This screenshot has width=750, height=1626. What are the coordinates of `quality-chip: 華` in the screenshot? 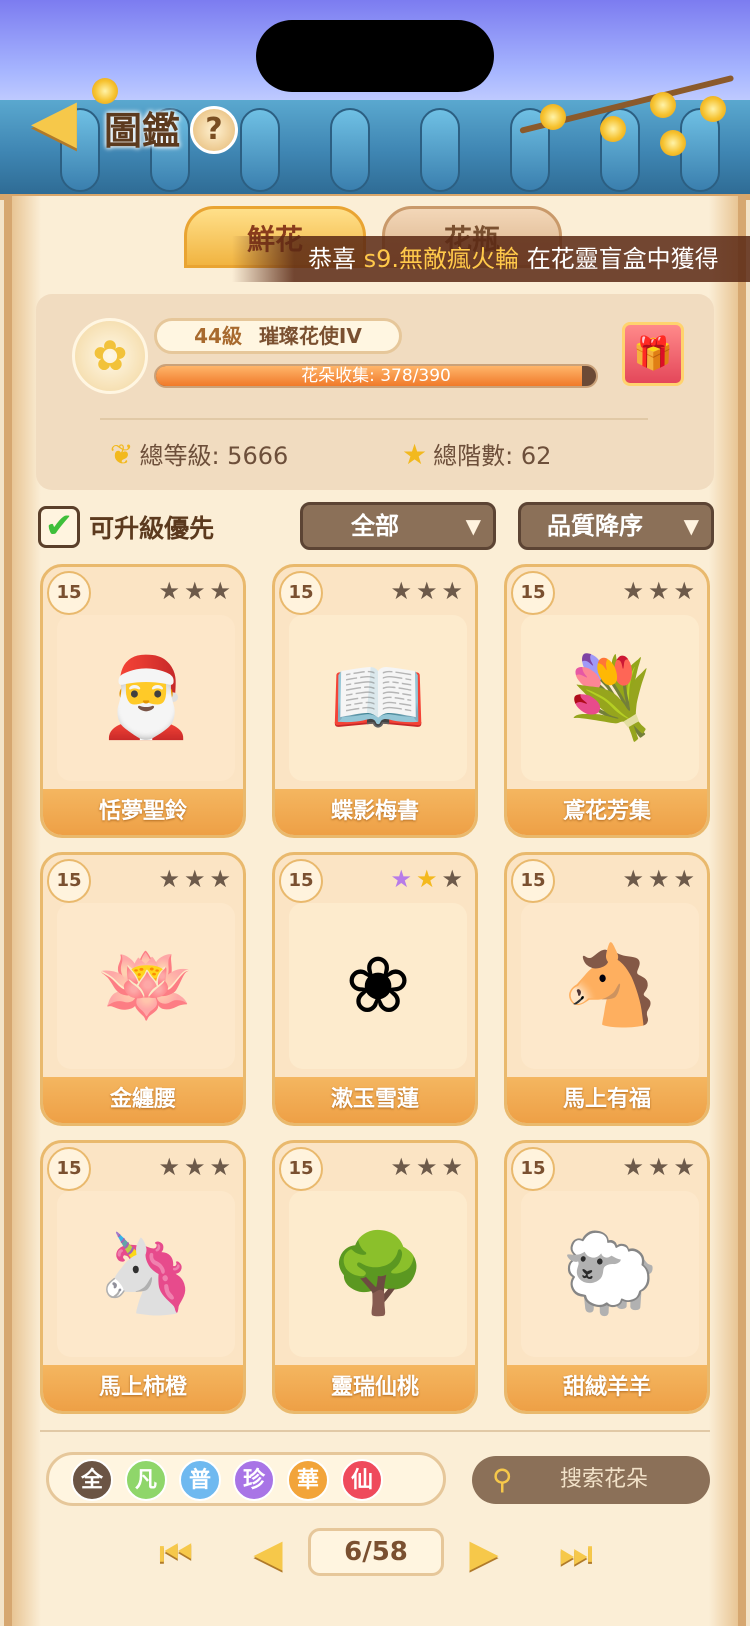 It's located at (308, 1480).